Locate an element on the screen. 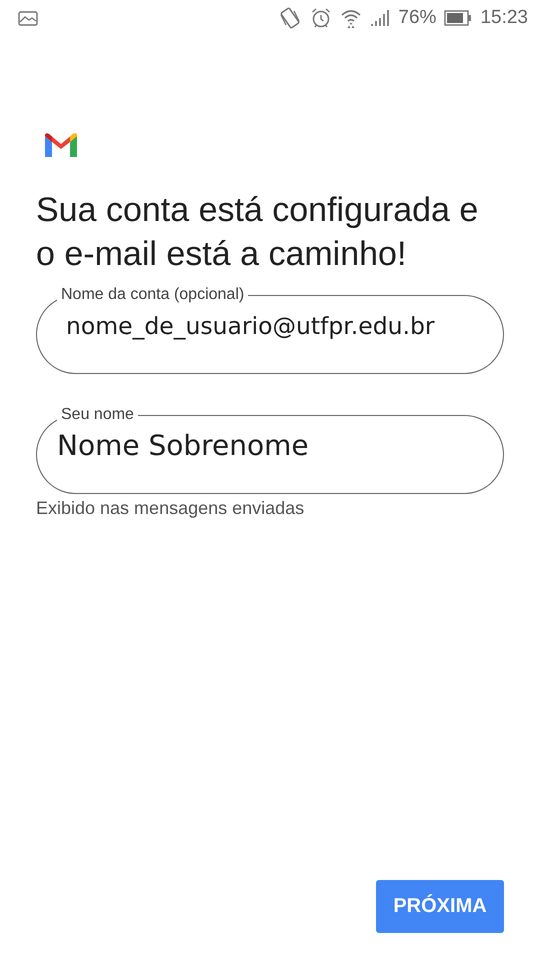 This screenshot has width=540, height=960. battery-percentage: 76% is located at coordinates (417, 18).